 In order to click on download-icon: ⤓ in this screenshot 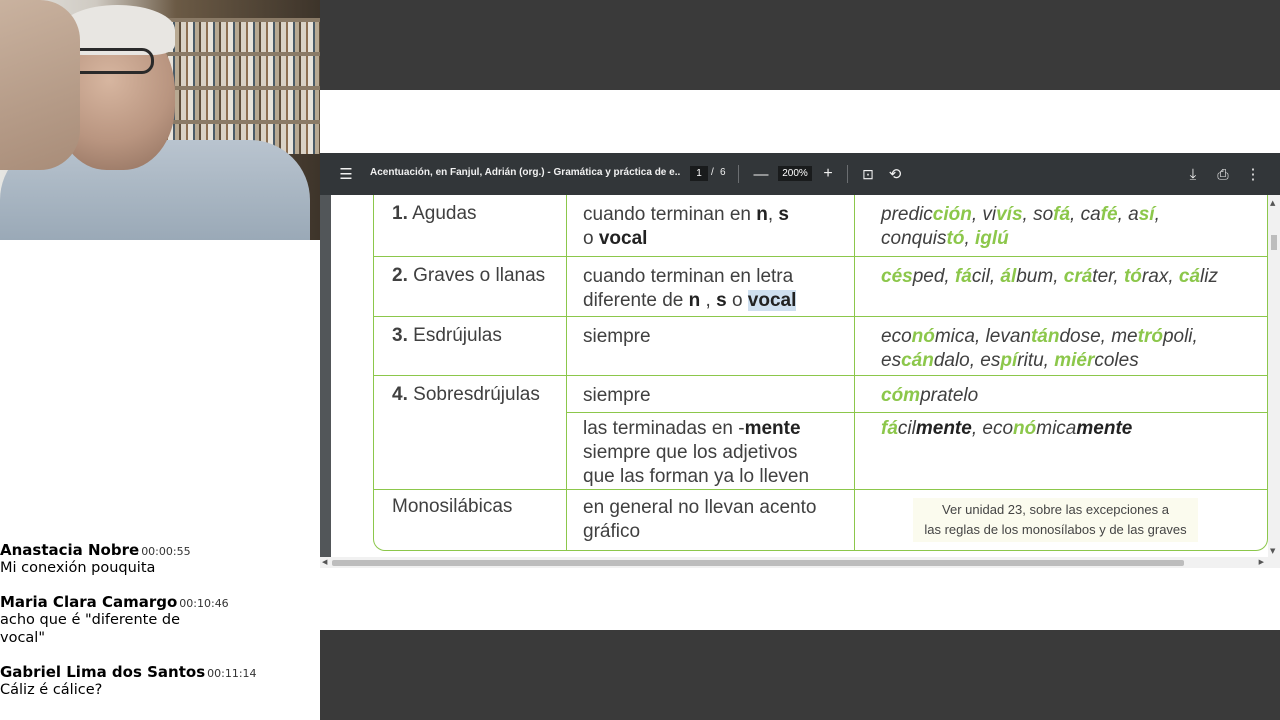, I will do `click(1193, 174)`.